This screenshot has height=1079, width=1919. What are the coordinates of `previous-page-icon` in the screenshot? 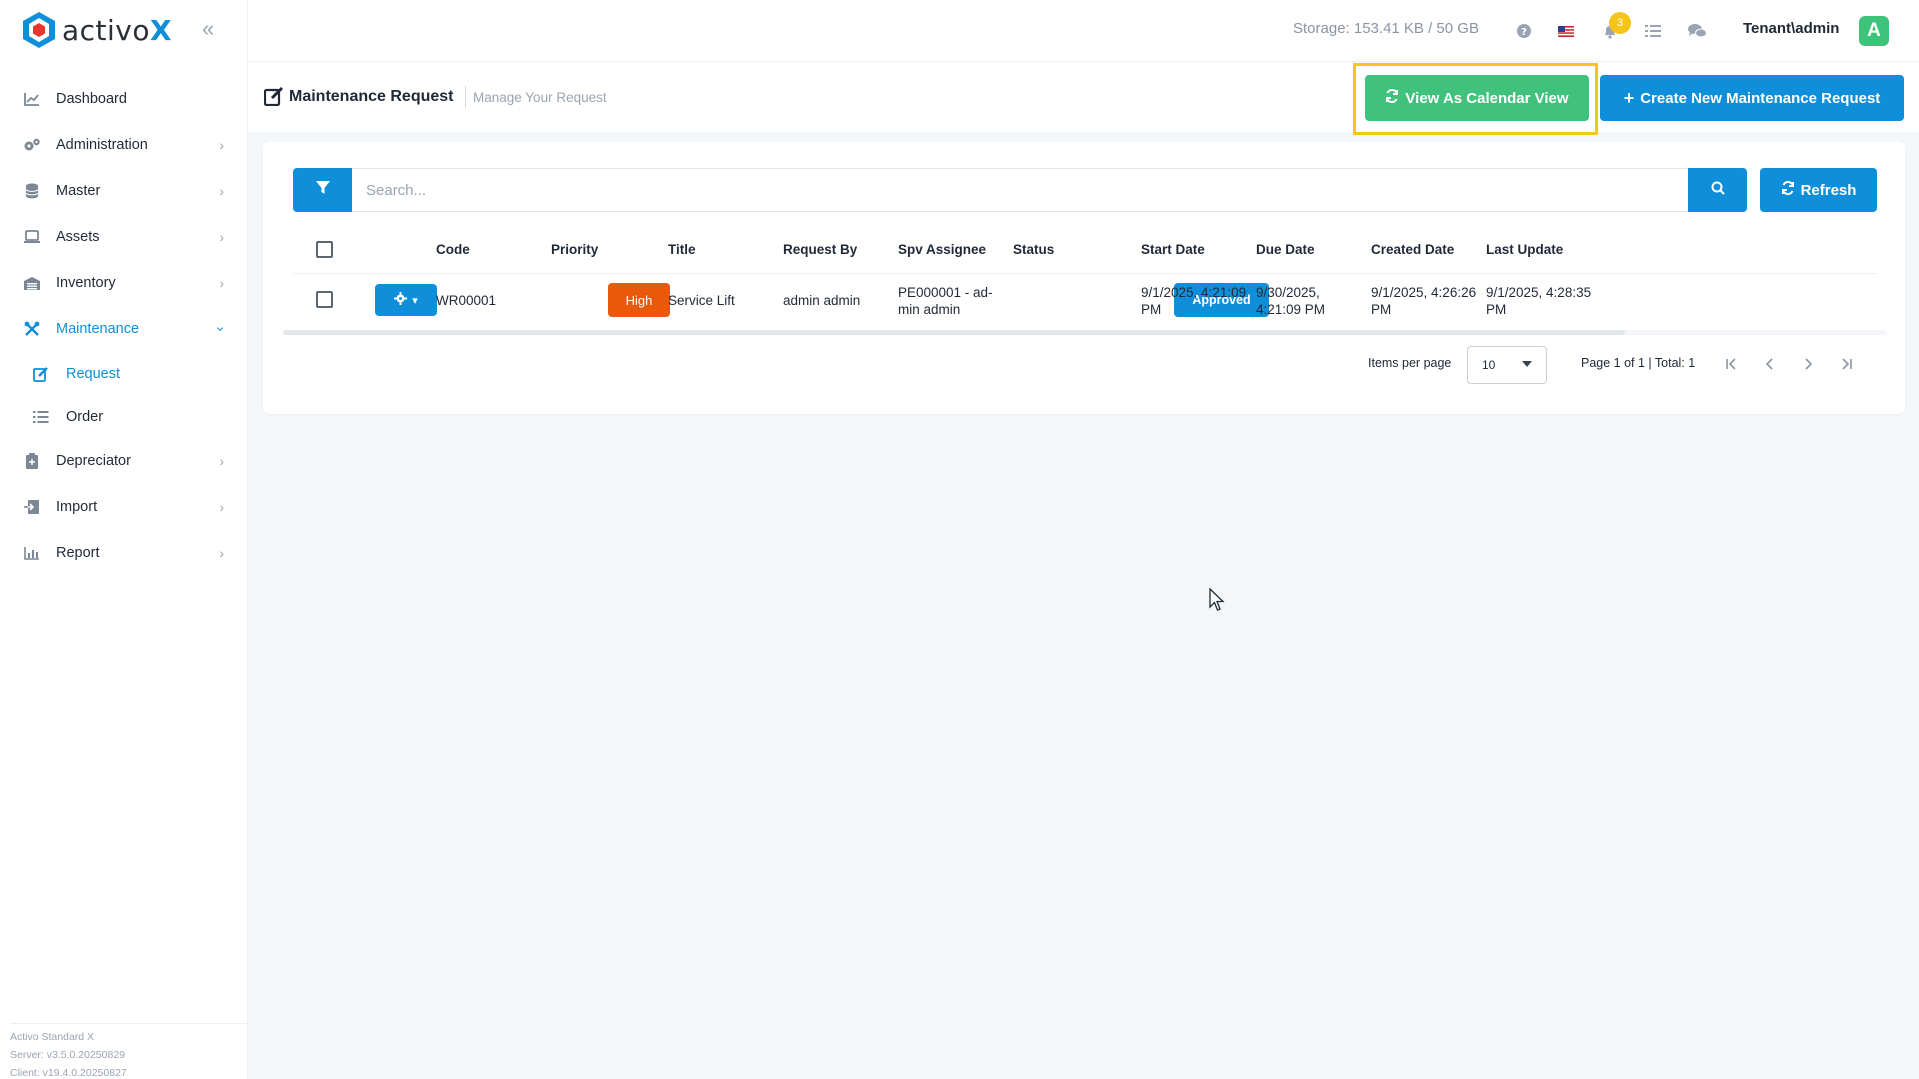 It's located at (1770, 364).